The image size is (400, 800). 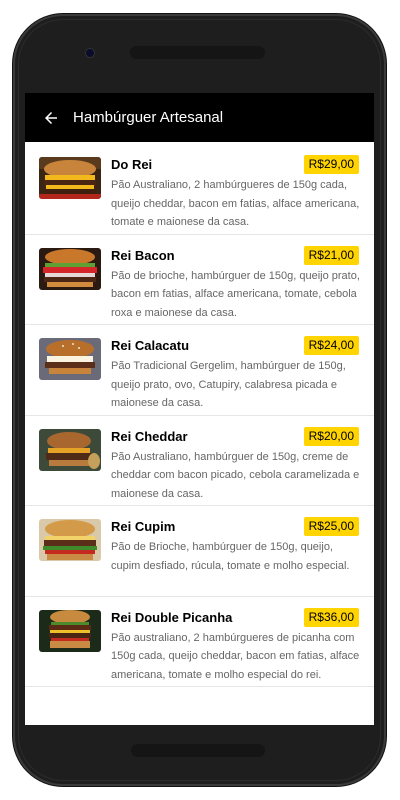 I want to click on item-name: Rei Double Picanha, so click(x=172, y=617).